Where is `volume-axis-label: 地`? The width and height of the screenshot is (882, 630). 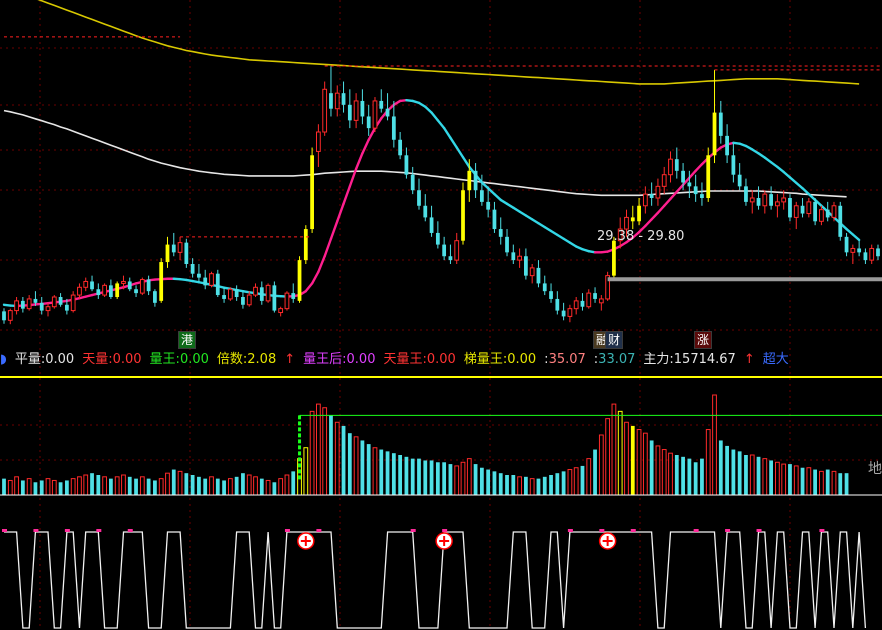 volume-axis-label: 地 is located at coordinates (875, 469).